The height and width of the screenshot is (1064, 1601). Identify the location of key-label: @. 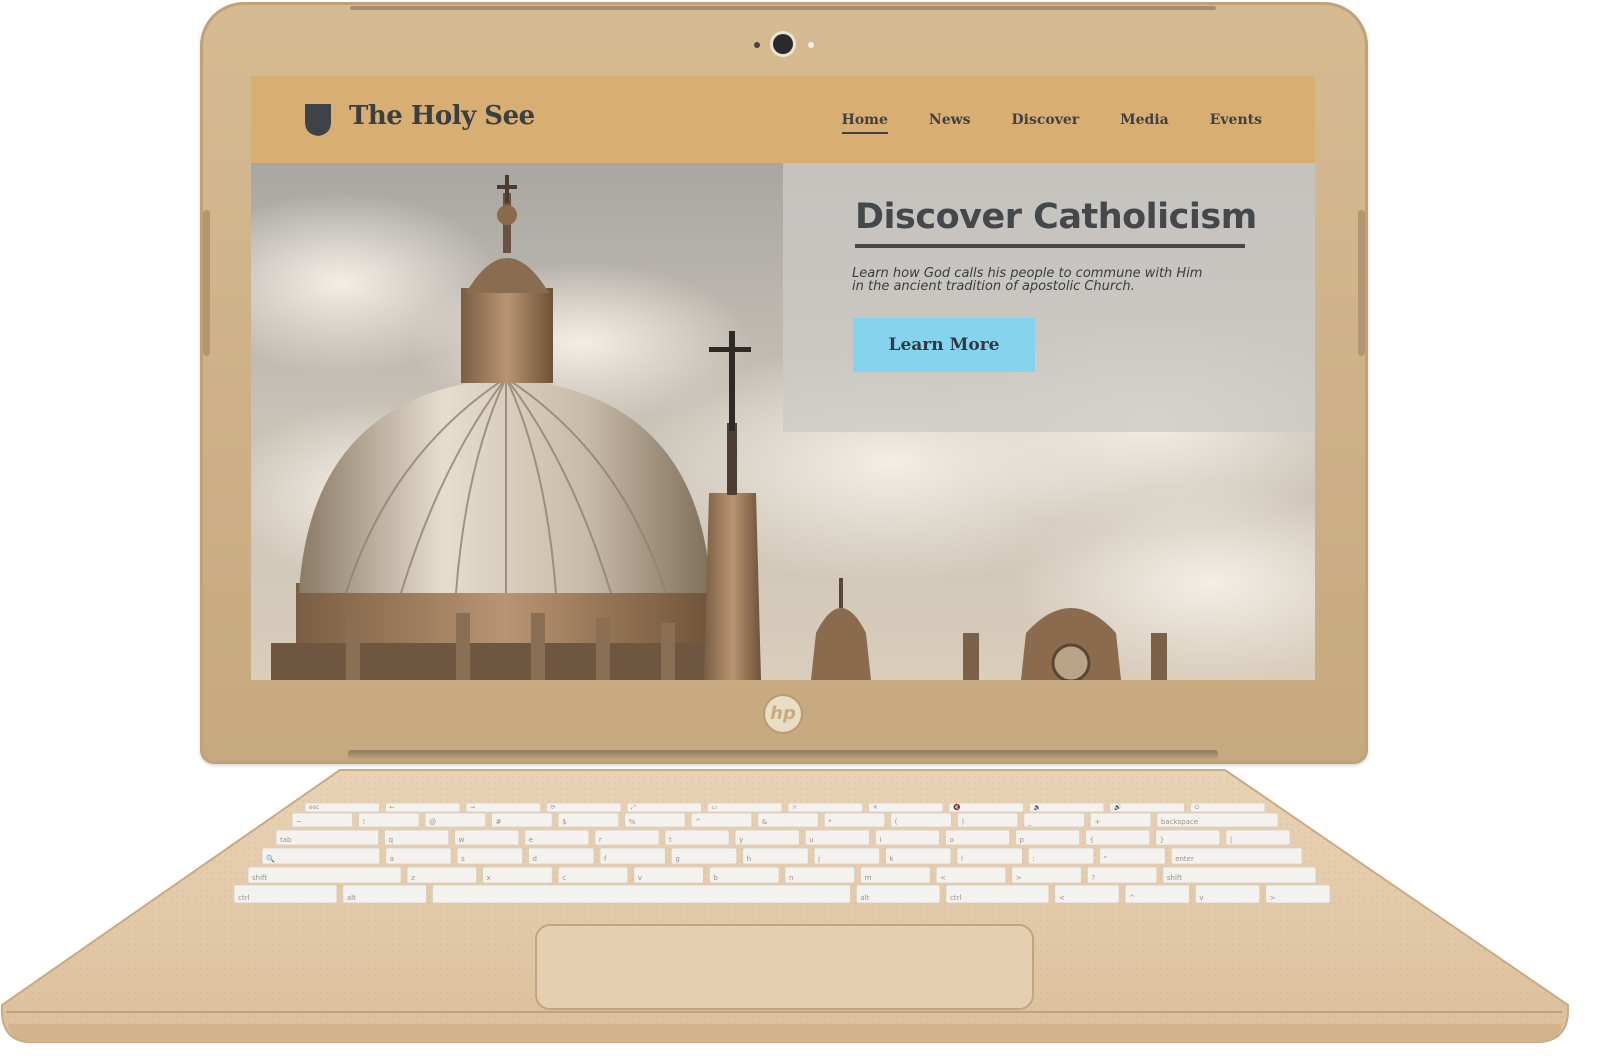
(432, 822).